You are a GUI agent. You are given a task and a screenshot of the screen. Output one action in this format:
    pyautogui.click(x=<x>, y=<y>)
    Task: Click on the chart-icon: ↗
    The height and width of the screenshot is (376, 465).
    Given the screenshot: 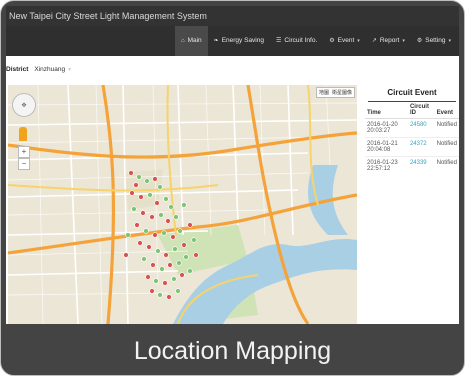 What is the action you would take?
    pyautogui.click(x=374, y=41)
    